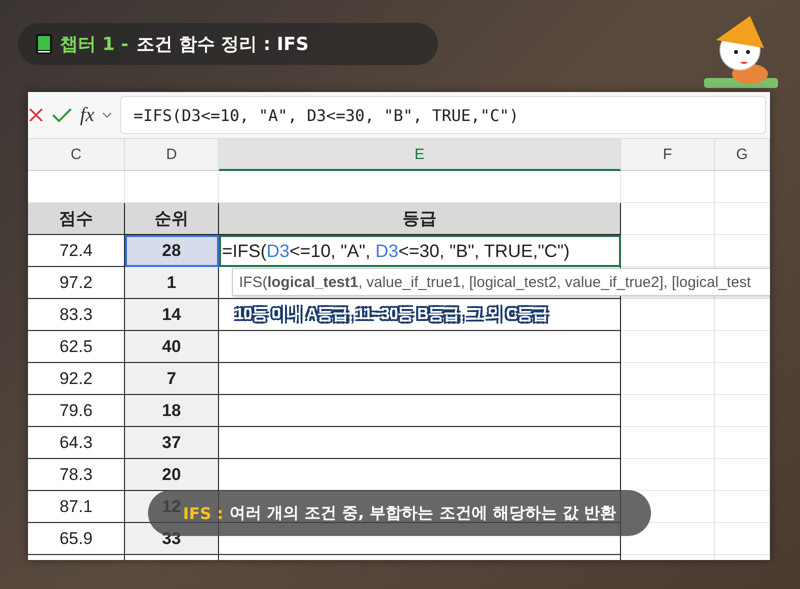 The image size is (800, 589). I want to click on column-header: E, so click(420, 155).